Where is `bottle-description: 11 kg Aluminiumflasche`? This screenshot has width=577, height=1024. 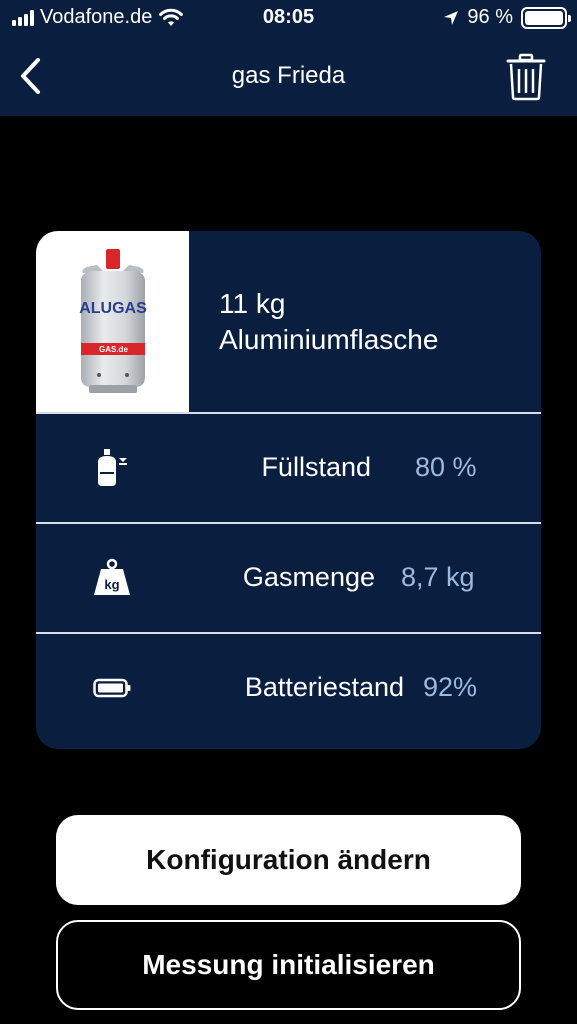
bottle-description: 11 kg Aluminiumflasche is located at coordinates (328, 322).